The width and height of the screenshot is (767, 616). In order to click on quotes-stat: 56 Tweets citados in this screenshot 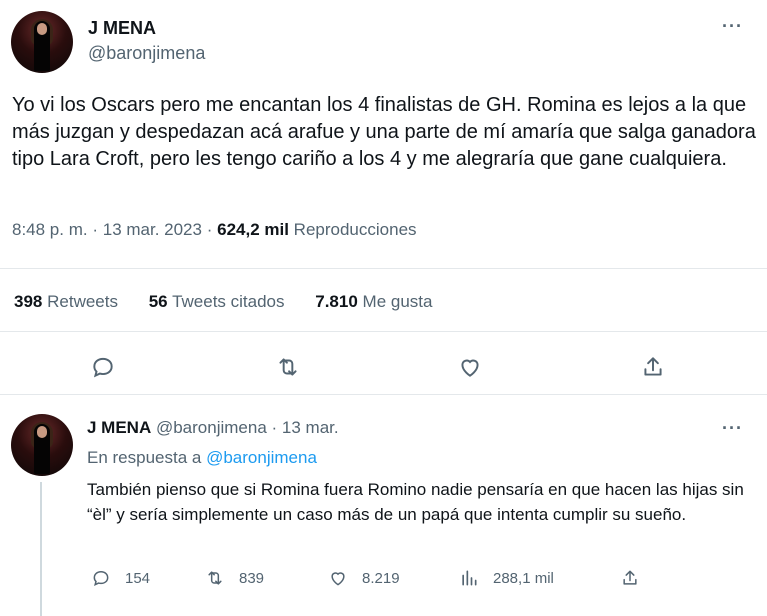, I will do `click(217, 302)`.